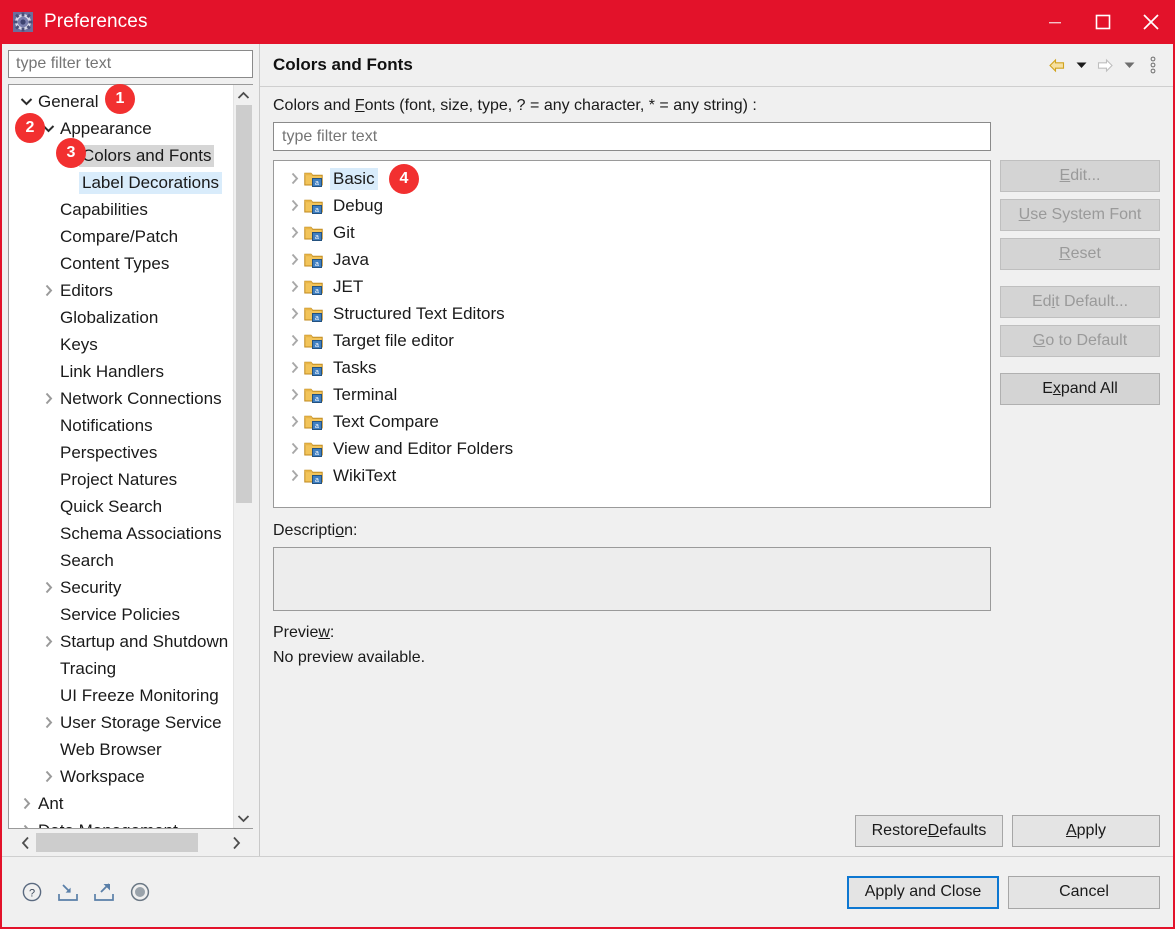 The image size is (1175, 929). What do you see at coordinates (121, 641) in the screenshot?
I see `sidebar-item-startup-and-shutdown: Startup and Shutdown` at bounding box center [121, 641].